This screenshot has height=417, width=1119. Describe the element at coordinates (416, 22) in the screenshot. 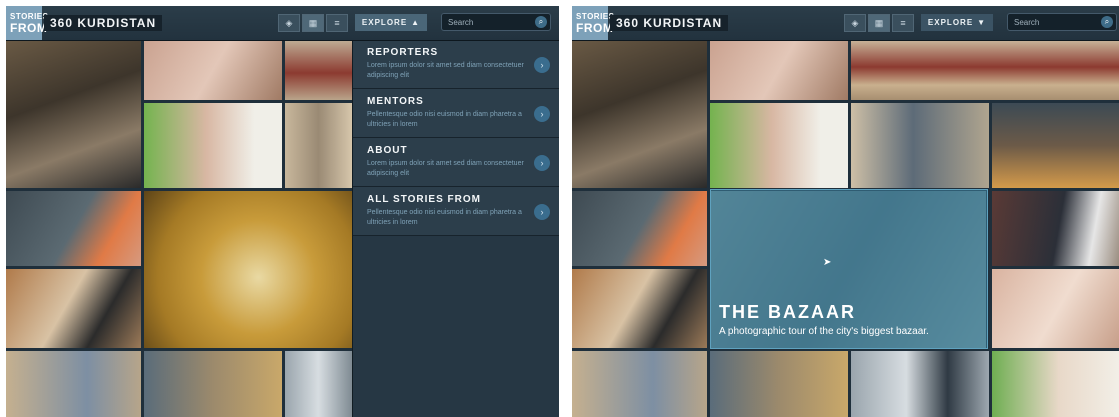

I see `chevron-up-icon: ▲` at that location.